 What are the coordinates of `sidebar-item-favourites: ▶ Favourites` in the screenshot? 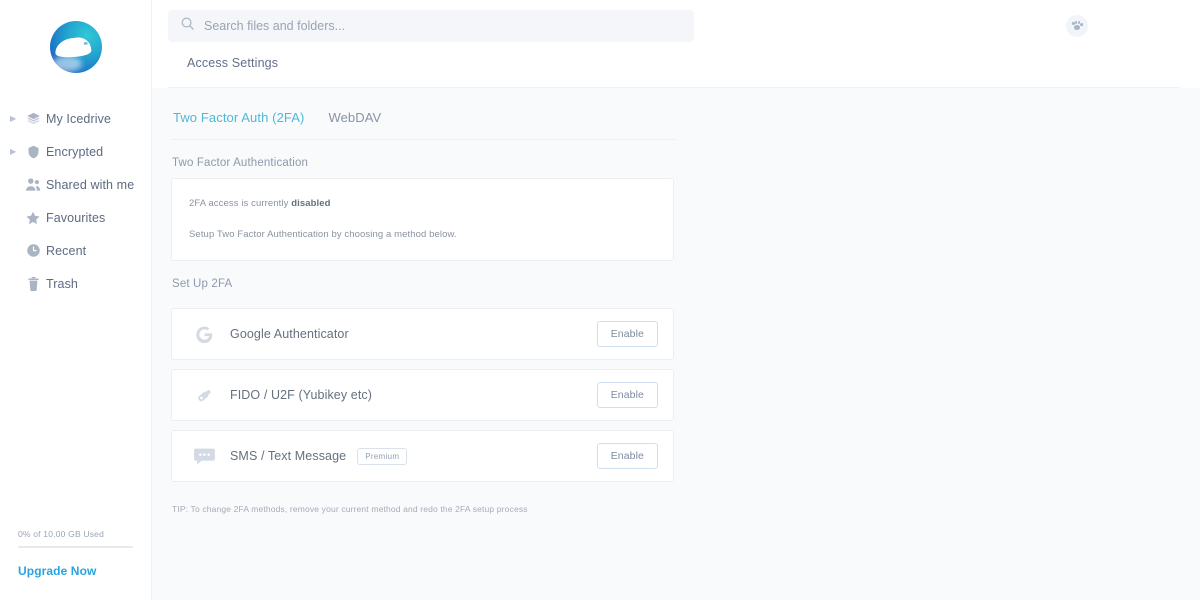 It's located at (75, 217).